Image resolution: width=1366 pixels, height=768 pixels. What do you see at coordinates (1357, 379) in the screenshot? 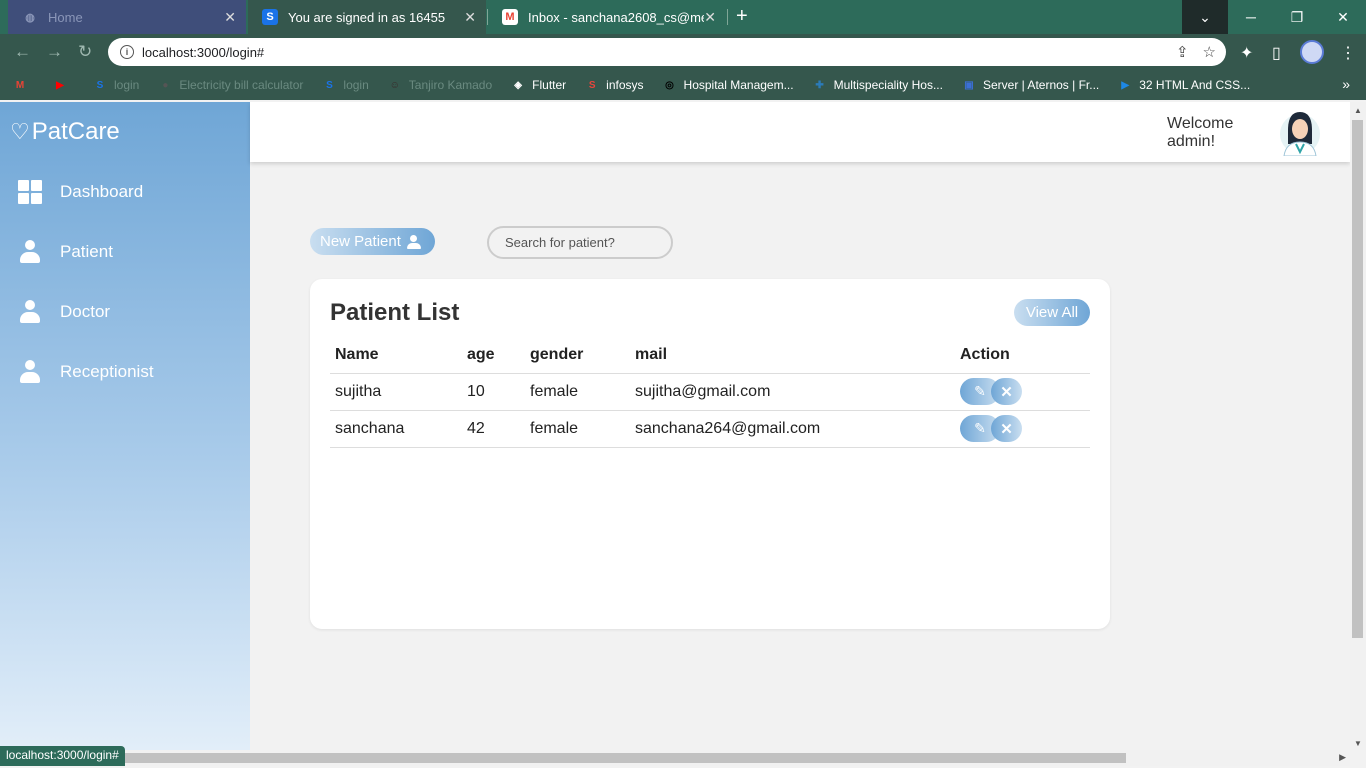
I see `vertical-scroll-thumb` at bounding box center [1357, 379].